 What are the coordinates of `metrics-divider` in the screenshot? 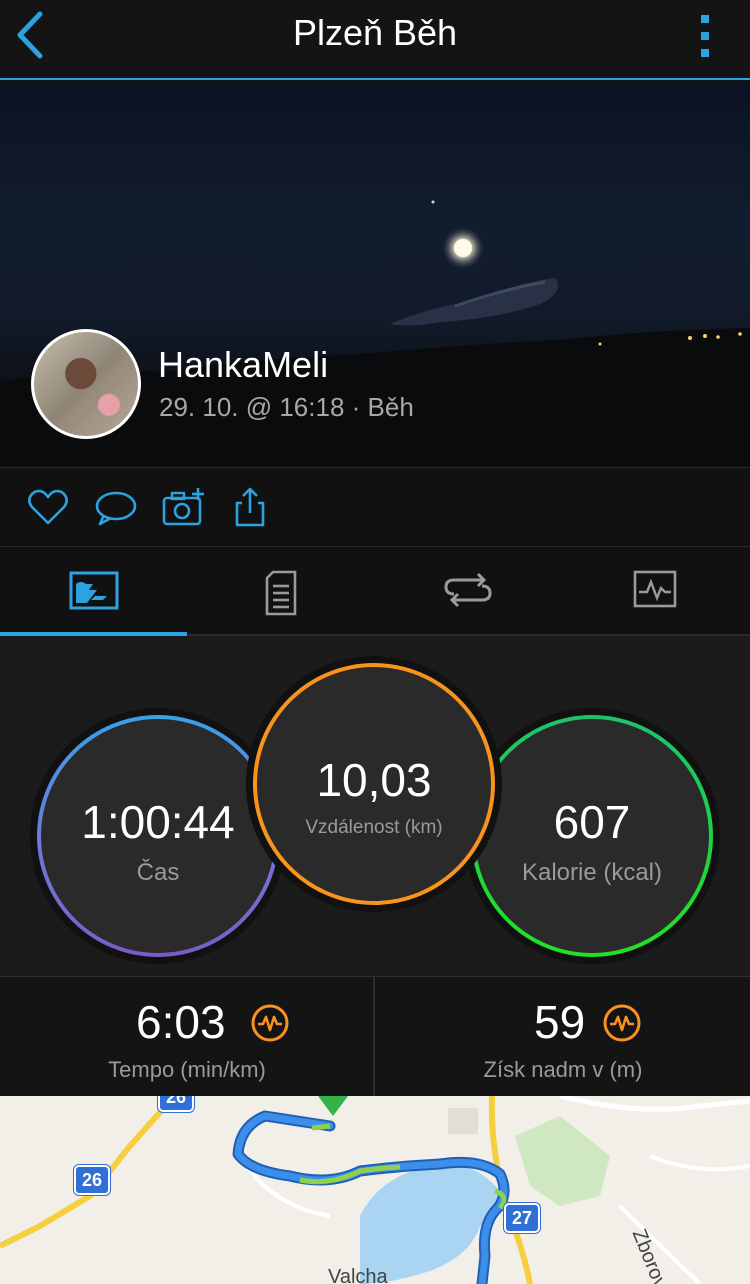 It's located at (374, 1037).